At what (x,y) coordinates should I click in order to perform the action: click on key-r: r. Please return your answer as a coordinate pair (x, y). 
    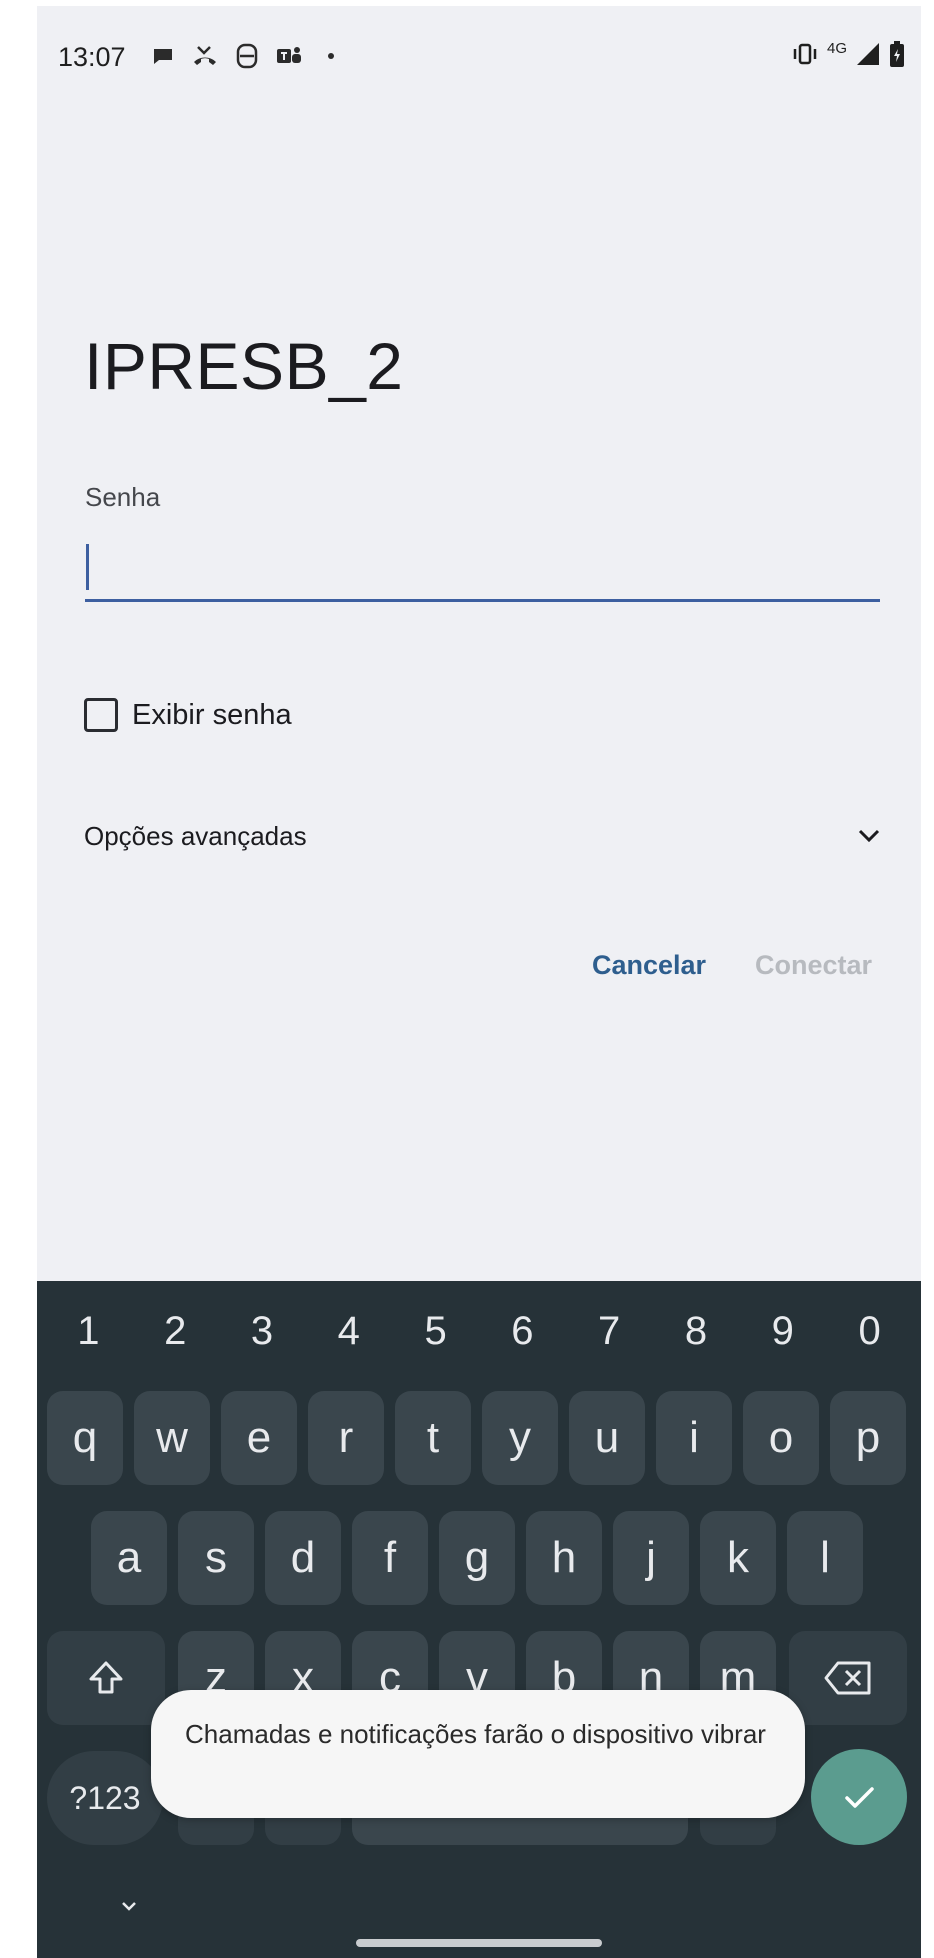
    Looking at the image, I should click on (346, 1438).